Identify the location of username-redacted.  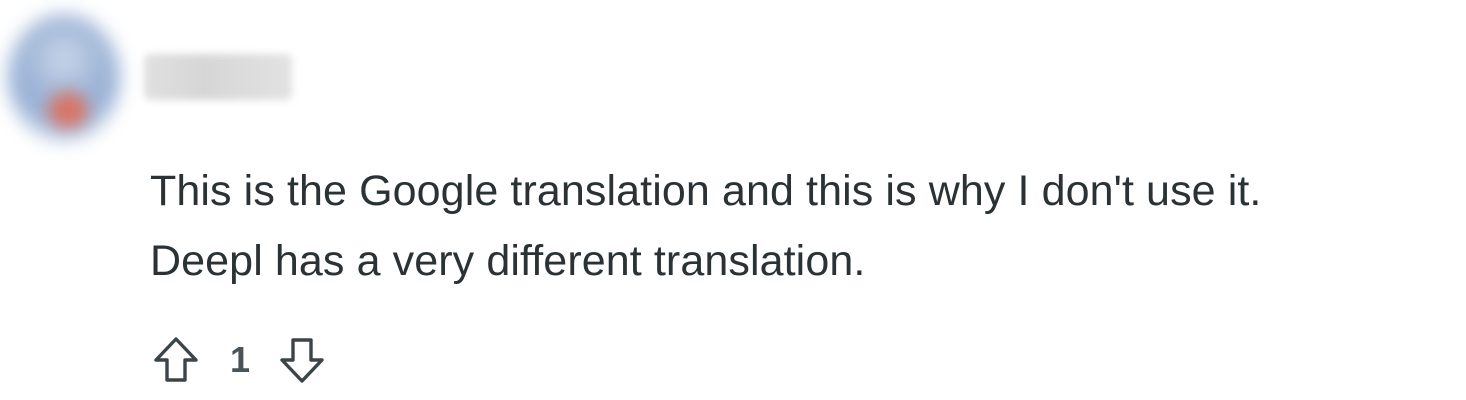
(218, 77).